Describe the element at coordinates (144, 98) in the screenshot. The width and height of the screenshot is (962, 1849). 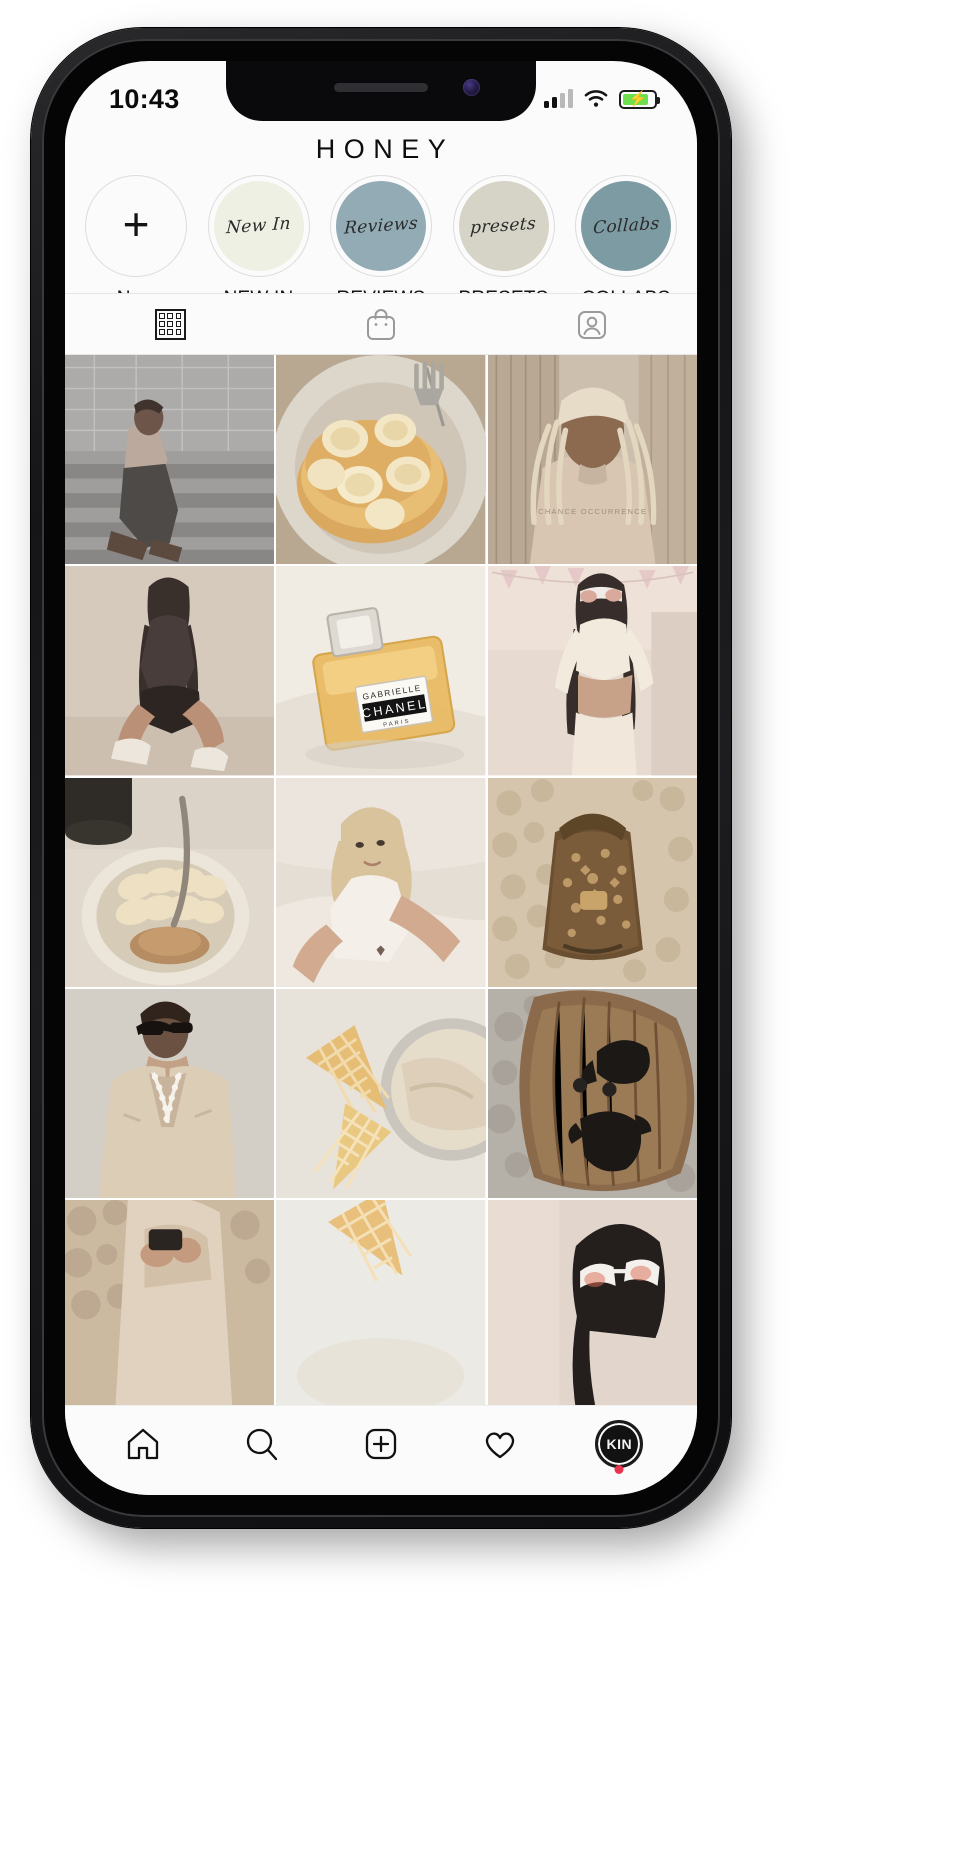
I see `status-time: 10:43` at that location.